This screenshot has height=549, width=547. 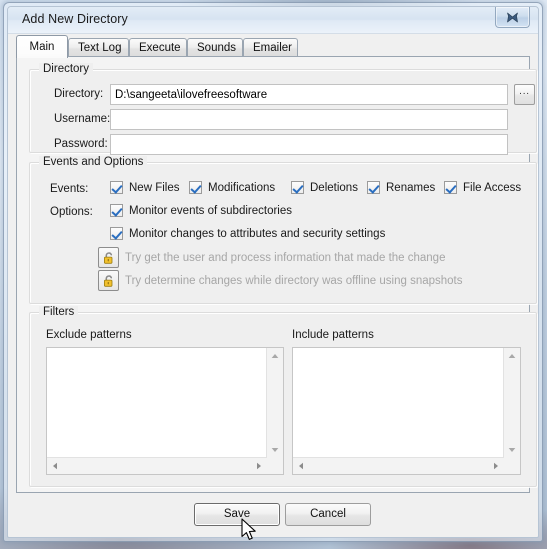 What do you see at coordinates (511, 403) in the screenshot?
I see `include-vertical-scrollbar` at bounding box center [511, 403].